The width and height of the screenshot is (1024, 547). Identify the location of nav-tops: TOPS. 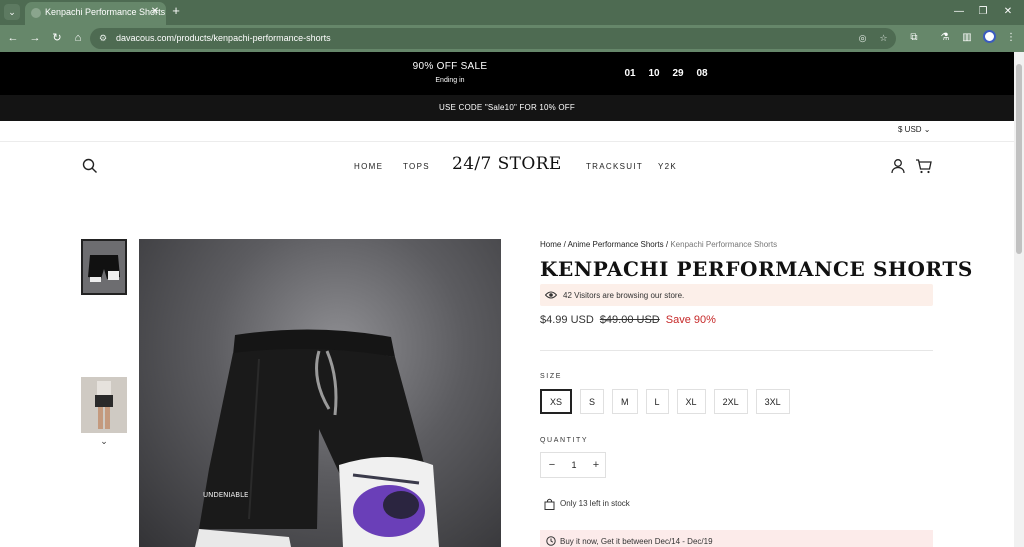
(416, 166).